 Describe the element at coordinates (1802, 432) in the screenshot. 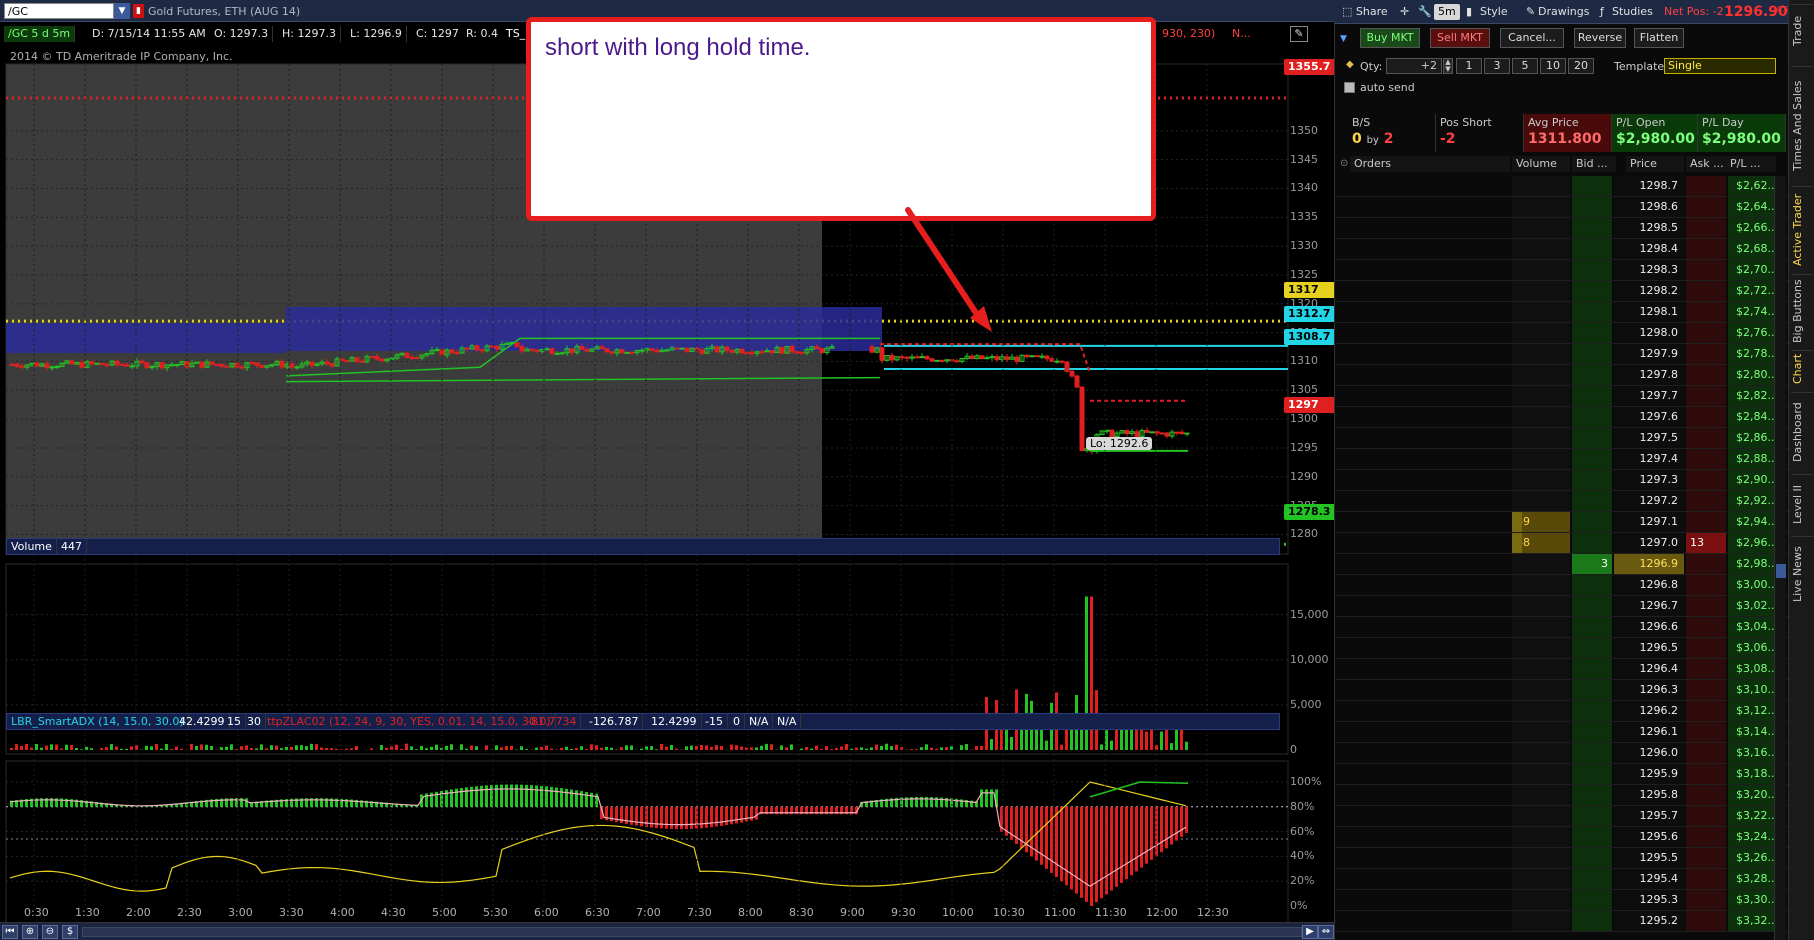

I see `side-tab-dashboard: Dashboard` at that location.